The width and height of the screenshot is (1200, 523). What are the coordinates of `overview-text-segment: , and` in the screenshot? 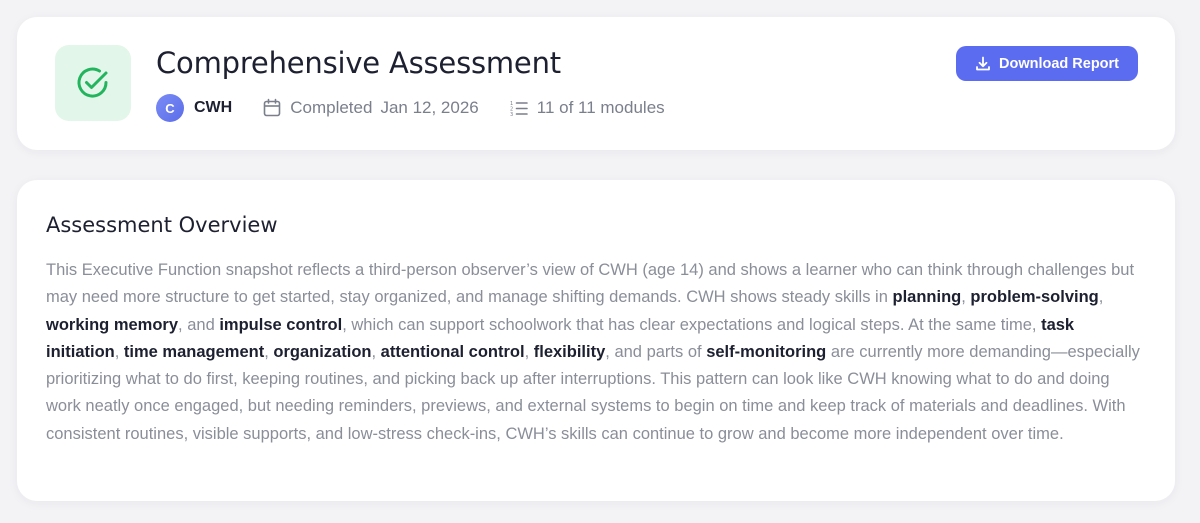 It's located at (199, 324).